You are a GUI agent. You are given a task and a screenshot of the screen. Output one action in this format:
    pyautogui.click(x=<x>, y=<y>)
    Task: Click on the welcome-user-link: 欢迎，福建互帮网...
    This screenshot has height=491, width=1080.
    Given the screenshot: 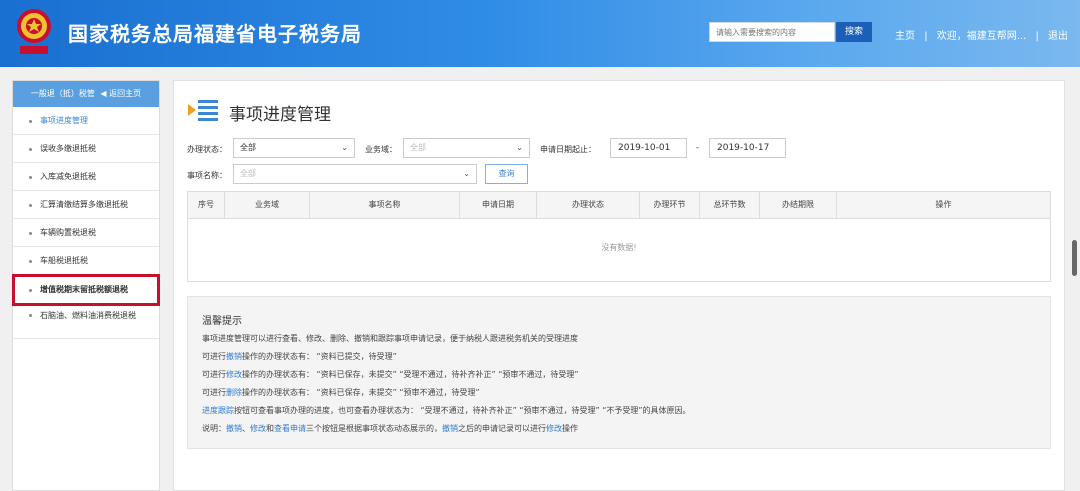 What is the action you would take?
    pyautogui.click(x=982, y=34)
    